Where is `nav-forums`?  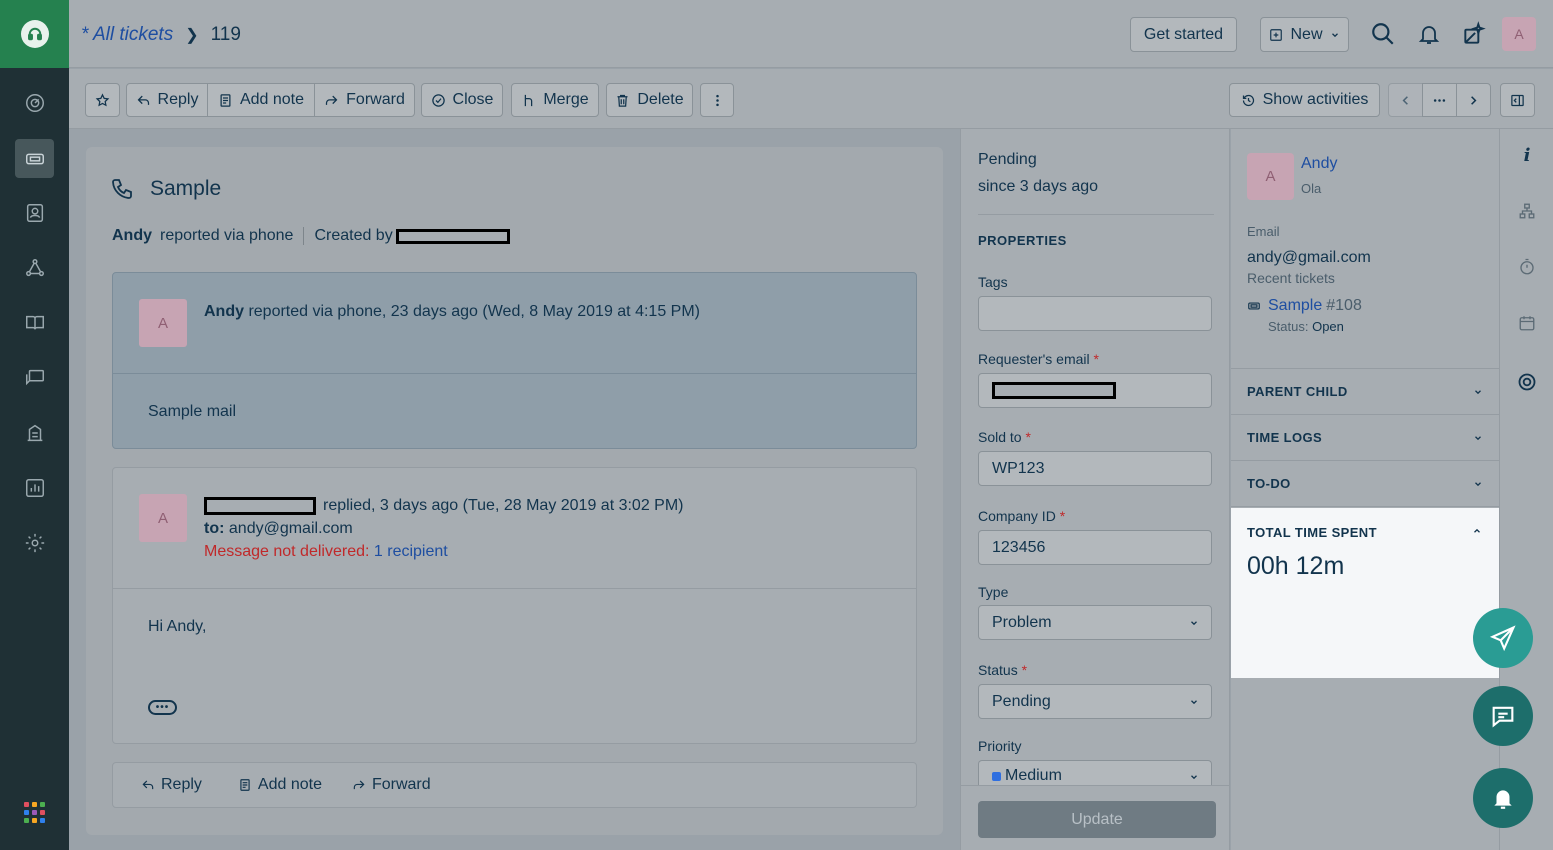 nav-forums is located at coordinates (34, 377).